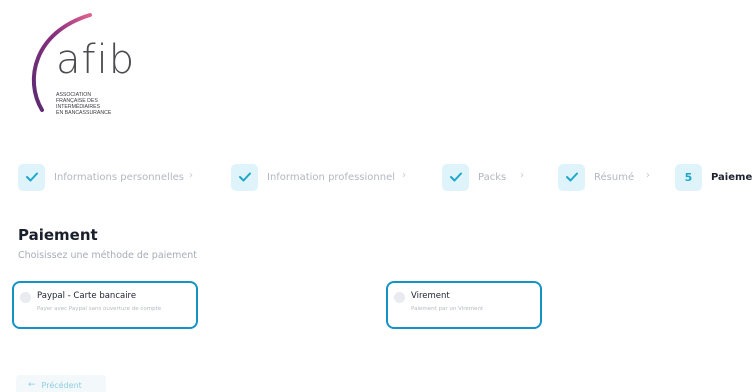  I want to click on previous-label: Précédent, so click(61, 385).